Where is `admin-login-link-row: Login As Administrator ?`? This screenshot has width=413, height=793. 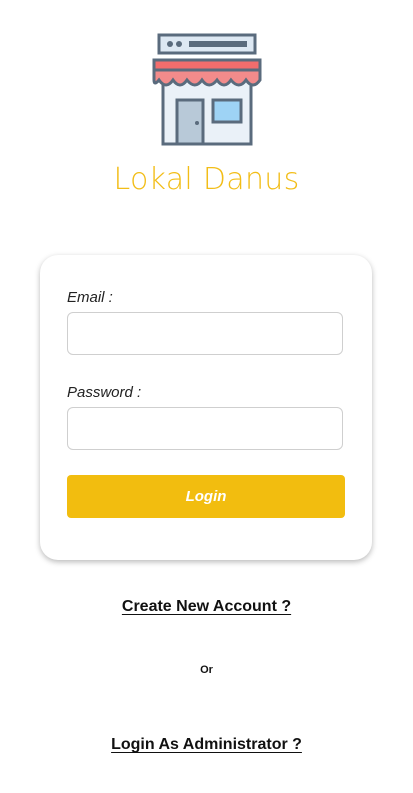 admin-login-link-row: Login As Administrator ? is located at coordinates (206, 745).